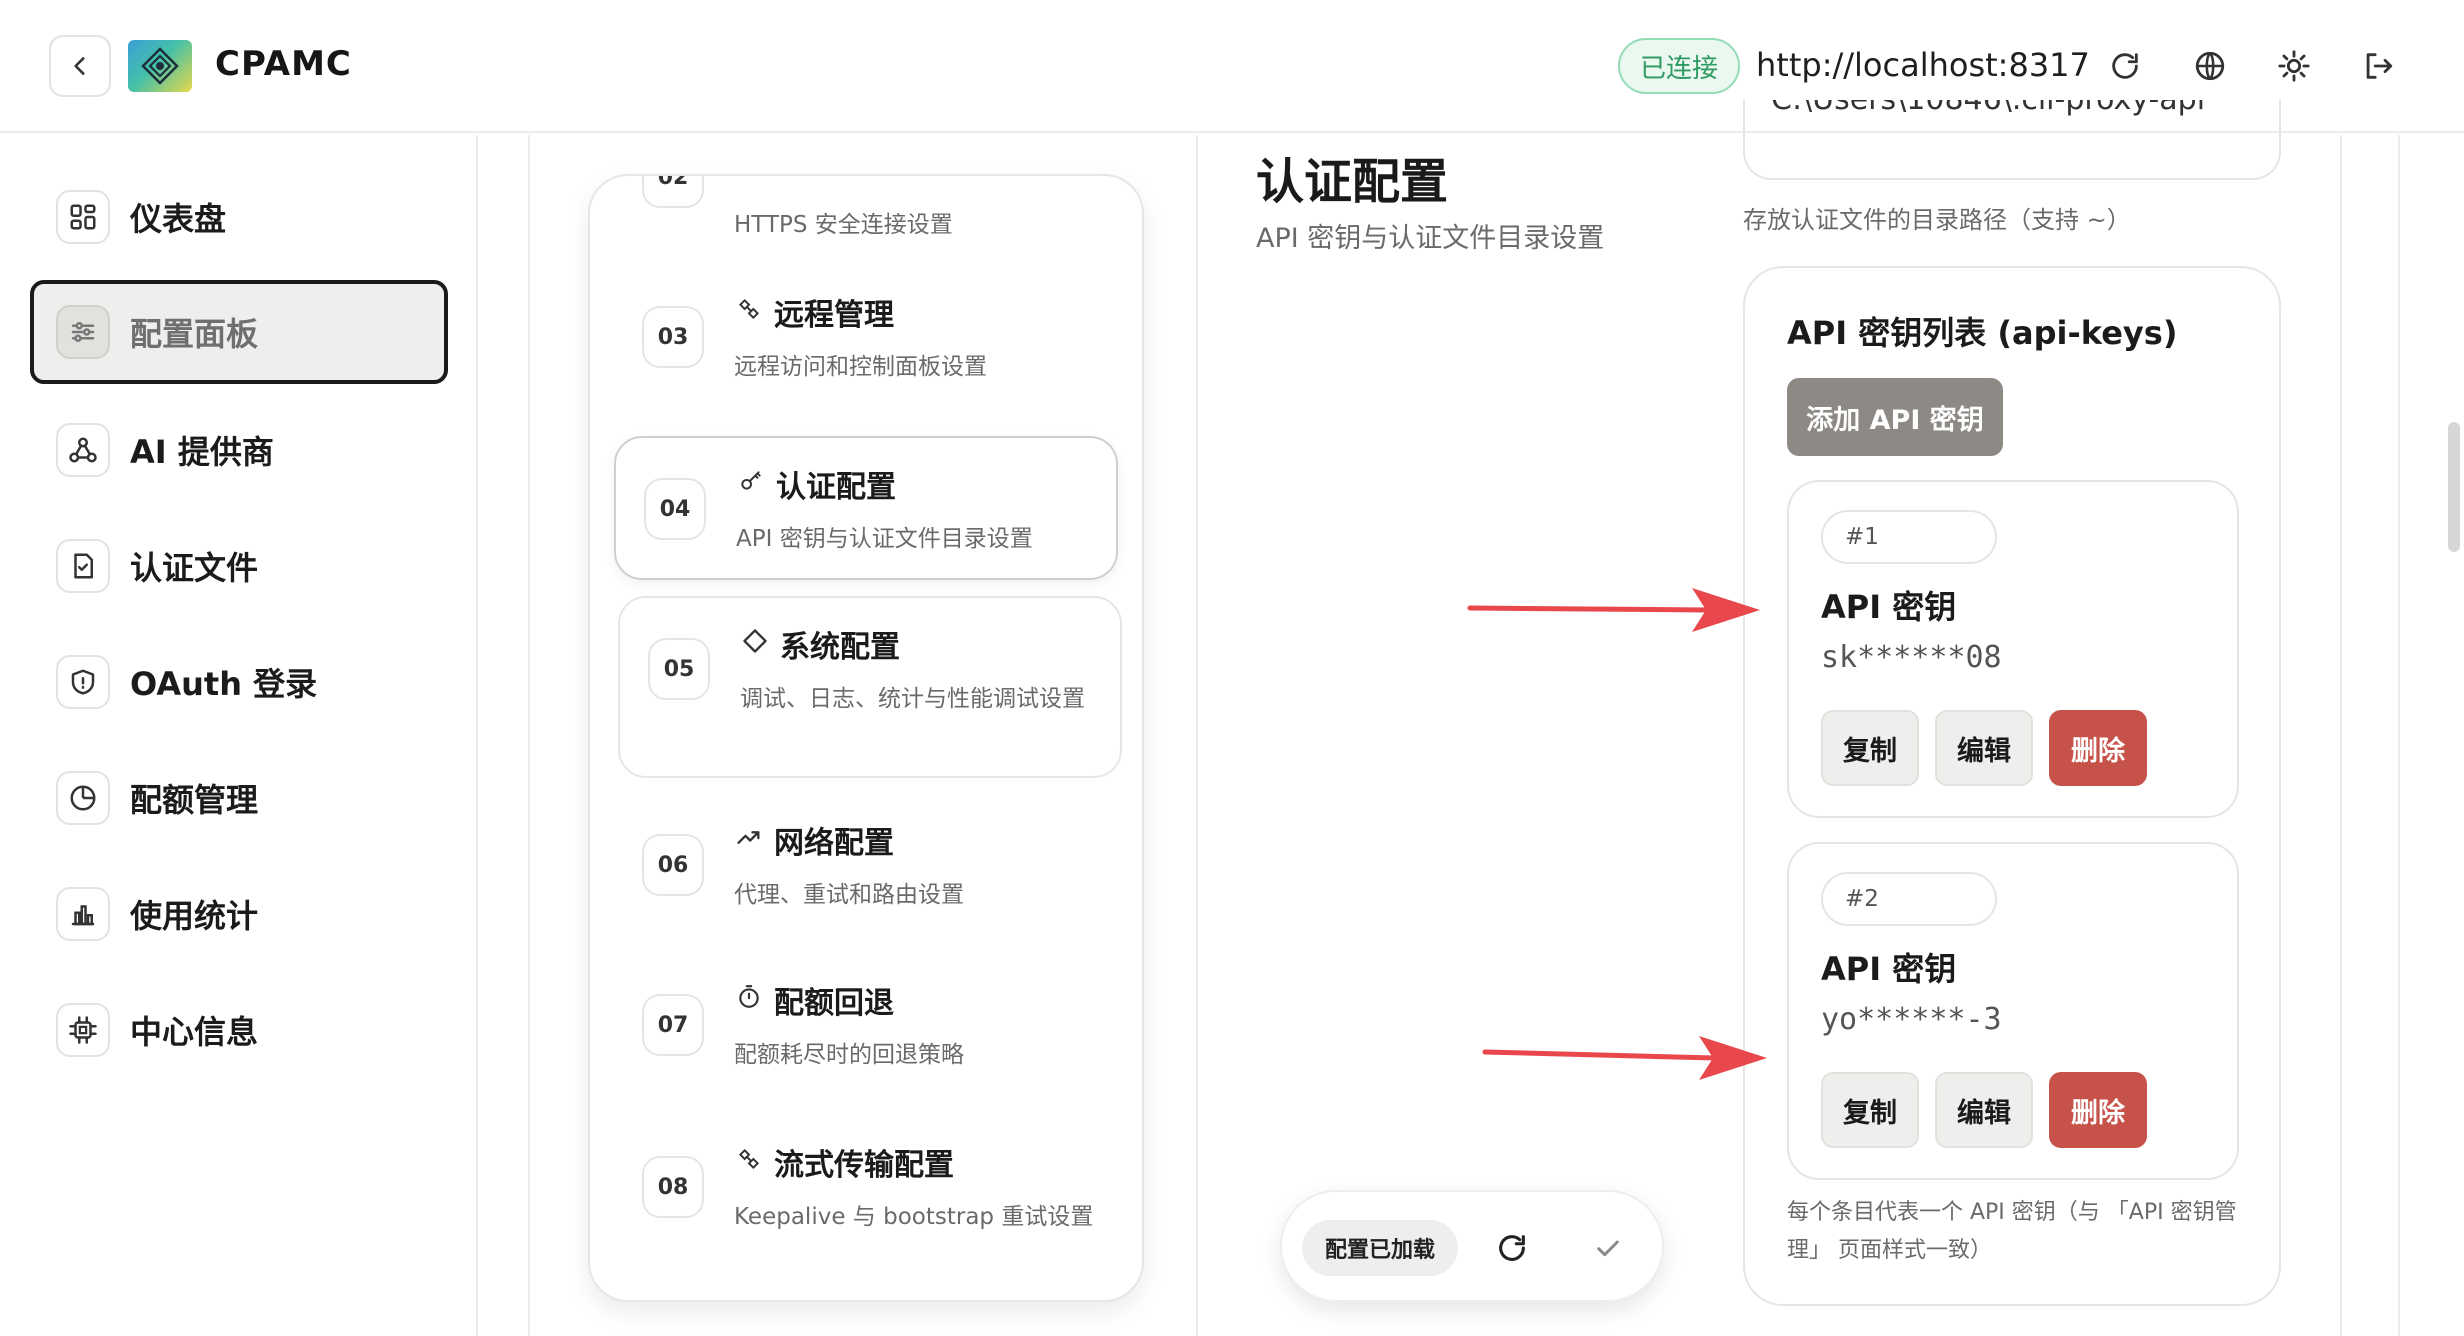 The width and height of the screenshot is (2464, 1336). I want to click on section-title: 远程管理, so click(834, 315).